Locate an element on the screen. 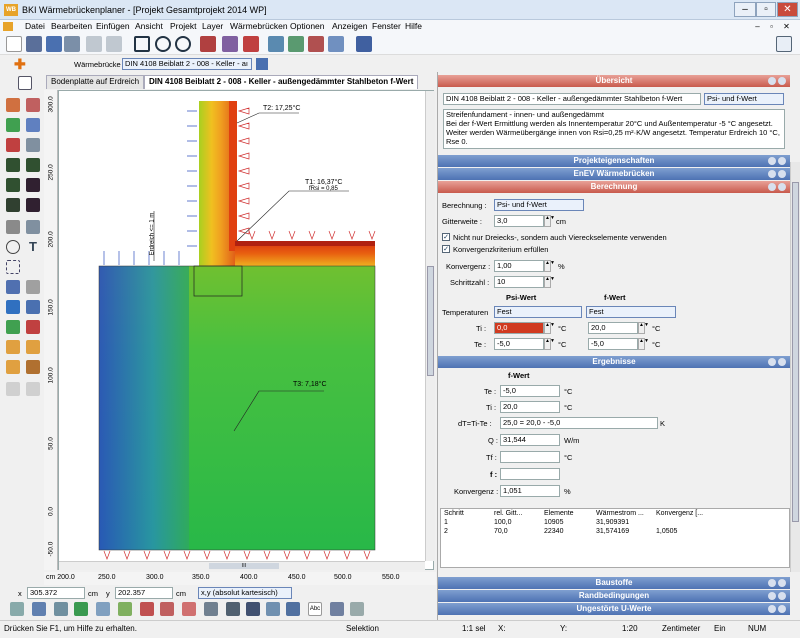 The width and height of the screenshot is (800, 638). fill-icon is located at coordinates (293, 609).